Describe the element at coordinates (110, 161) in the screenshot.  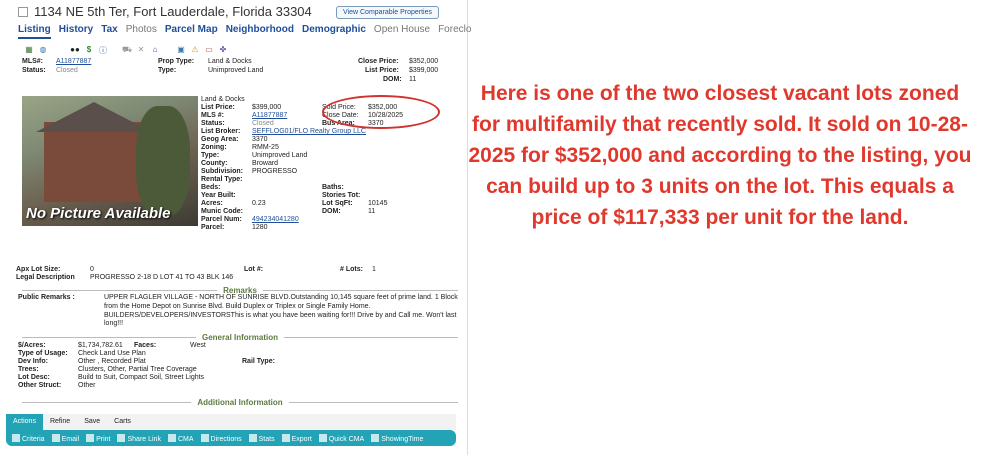
I see `property-photo: No Picture Available` at that location.